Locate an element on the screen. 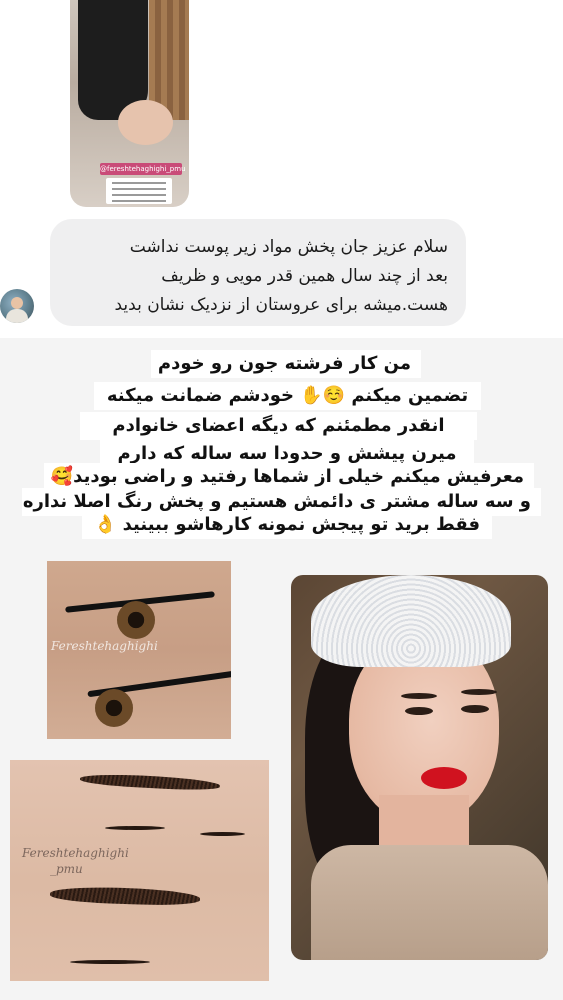 The height and width of the screenshot is (1000, 563). story-reply-thumbnail: @fereshtehaghighi_pmu is located at coordinates (129, 103).